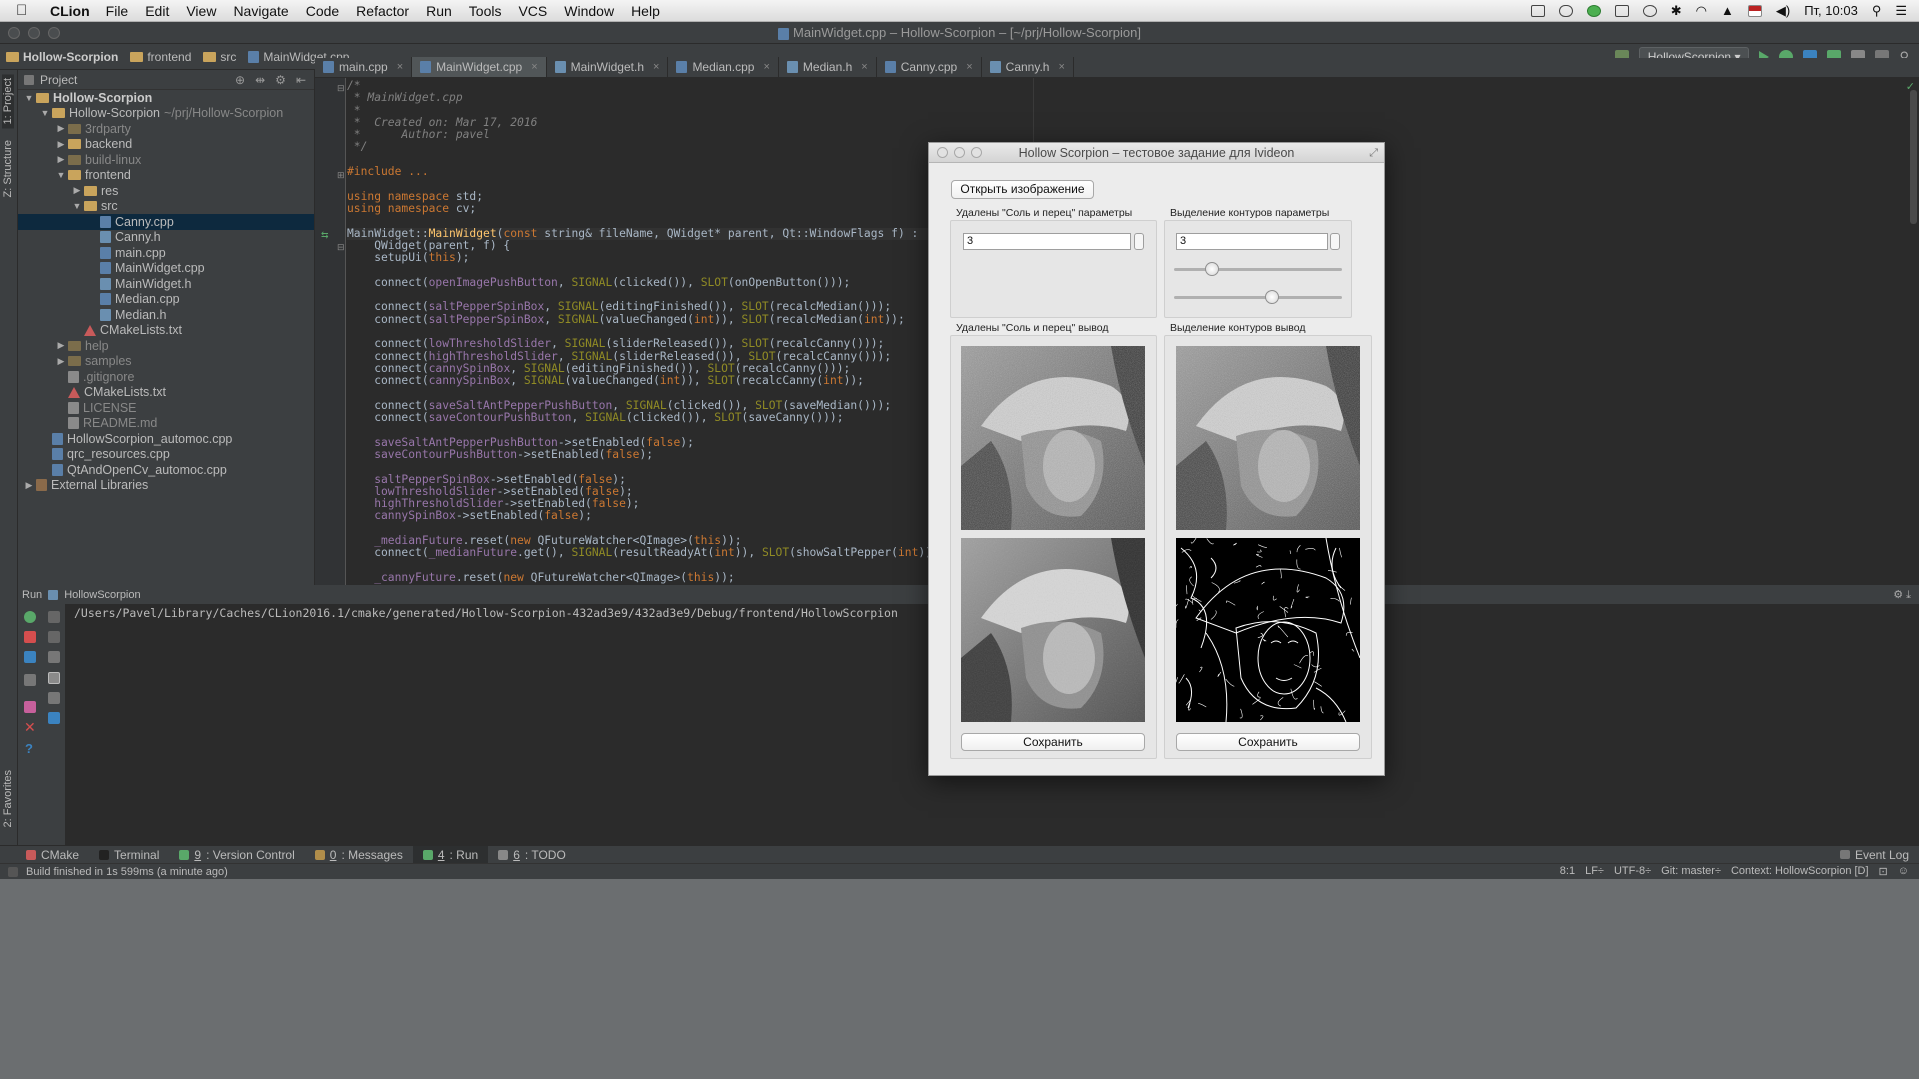  I want to click on tree-item: ▼ Hollow-Scorpion, so click(166, 98).